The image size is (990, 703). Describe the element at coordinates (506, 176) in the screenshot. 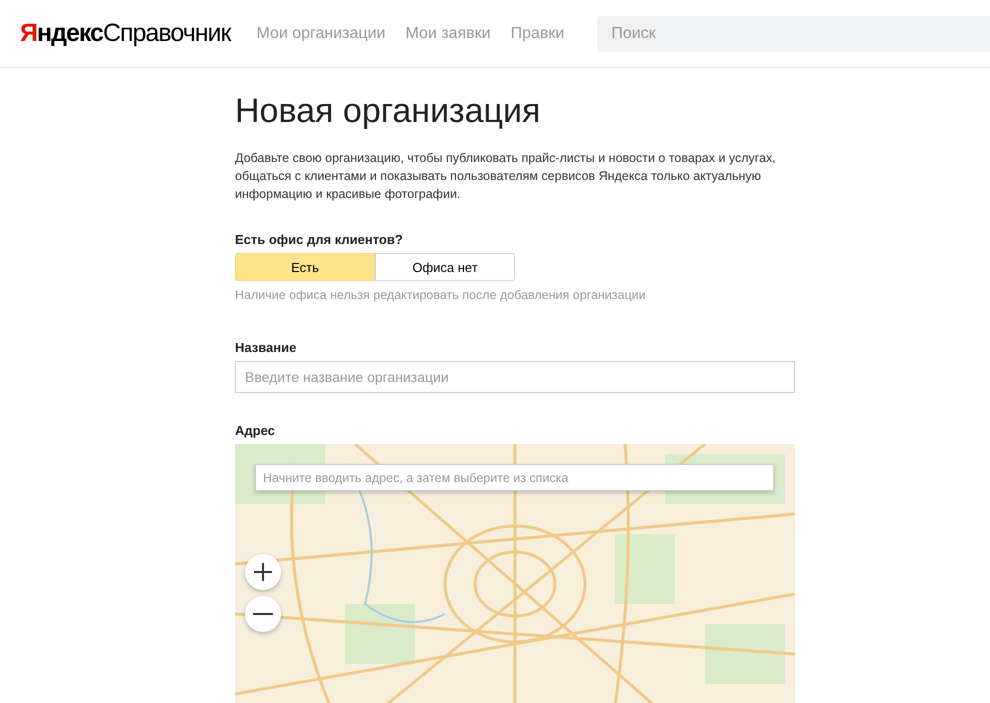

I see `intro-text: Добавьте свою организацию, чтобы публиковать прайс-листы и новости о товарах и услугах, общаться с клиентами и показывать пользователям сервисов Яндекса только актуальную информацию и красивые фотографии.` at that location.